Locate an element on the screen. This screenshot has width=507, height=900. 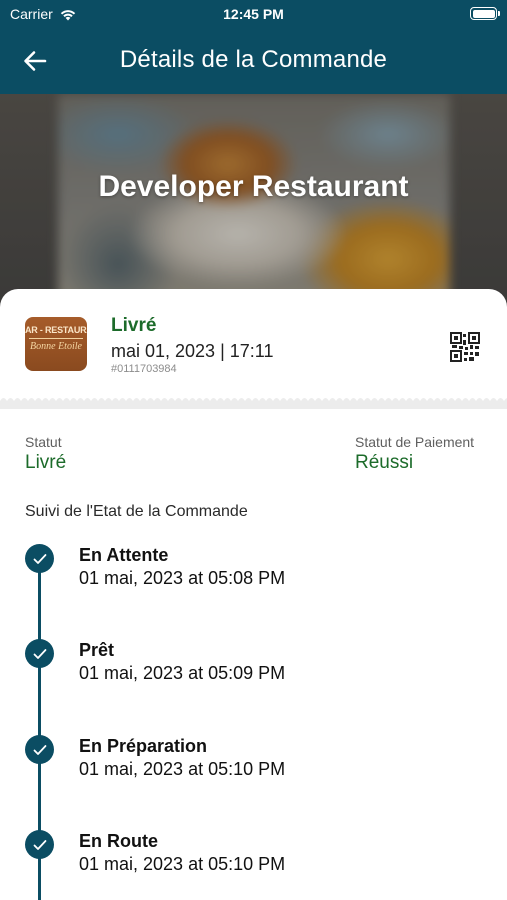
step-name: En Attente is located at coordinates (124, 555).